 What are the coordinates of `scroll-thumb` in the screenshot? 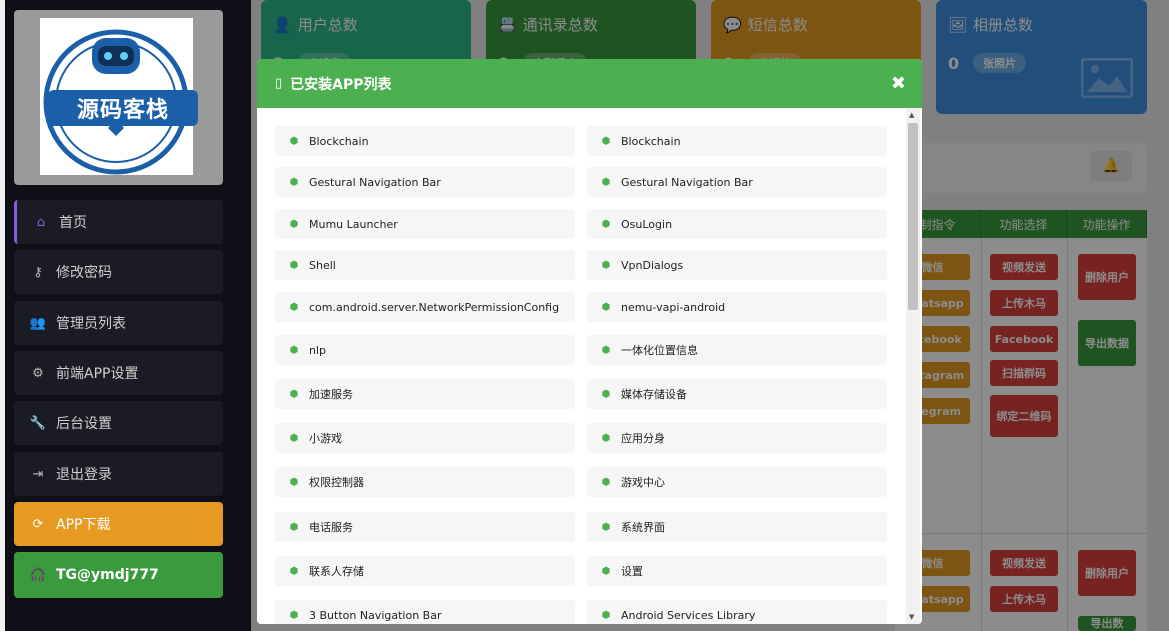 It's located at (913, 216).